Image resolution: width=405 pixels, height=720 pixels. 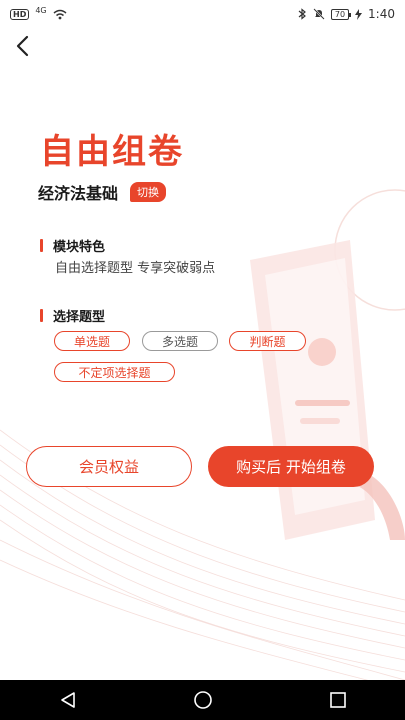 I want to click on wifi-icon, so click(x=60, y=14).